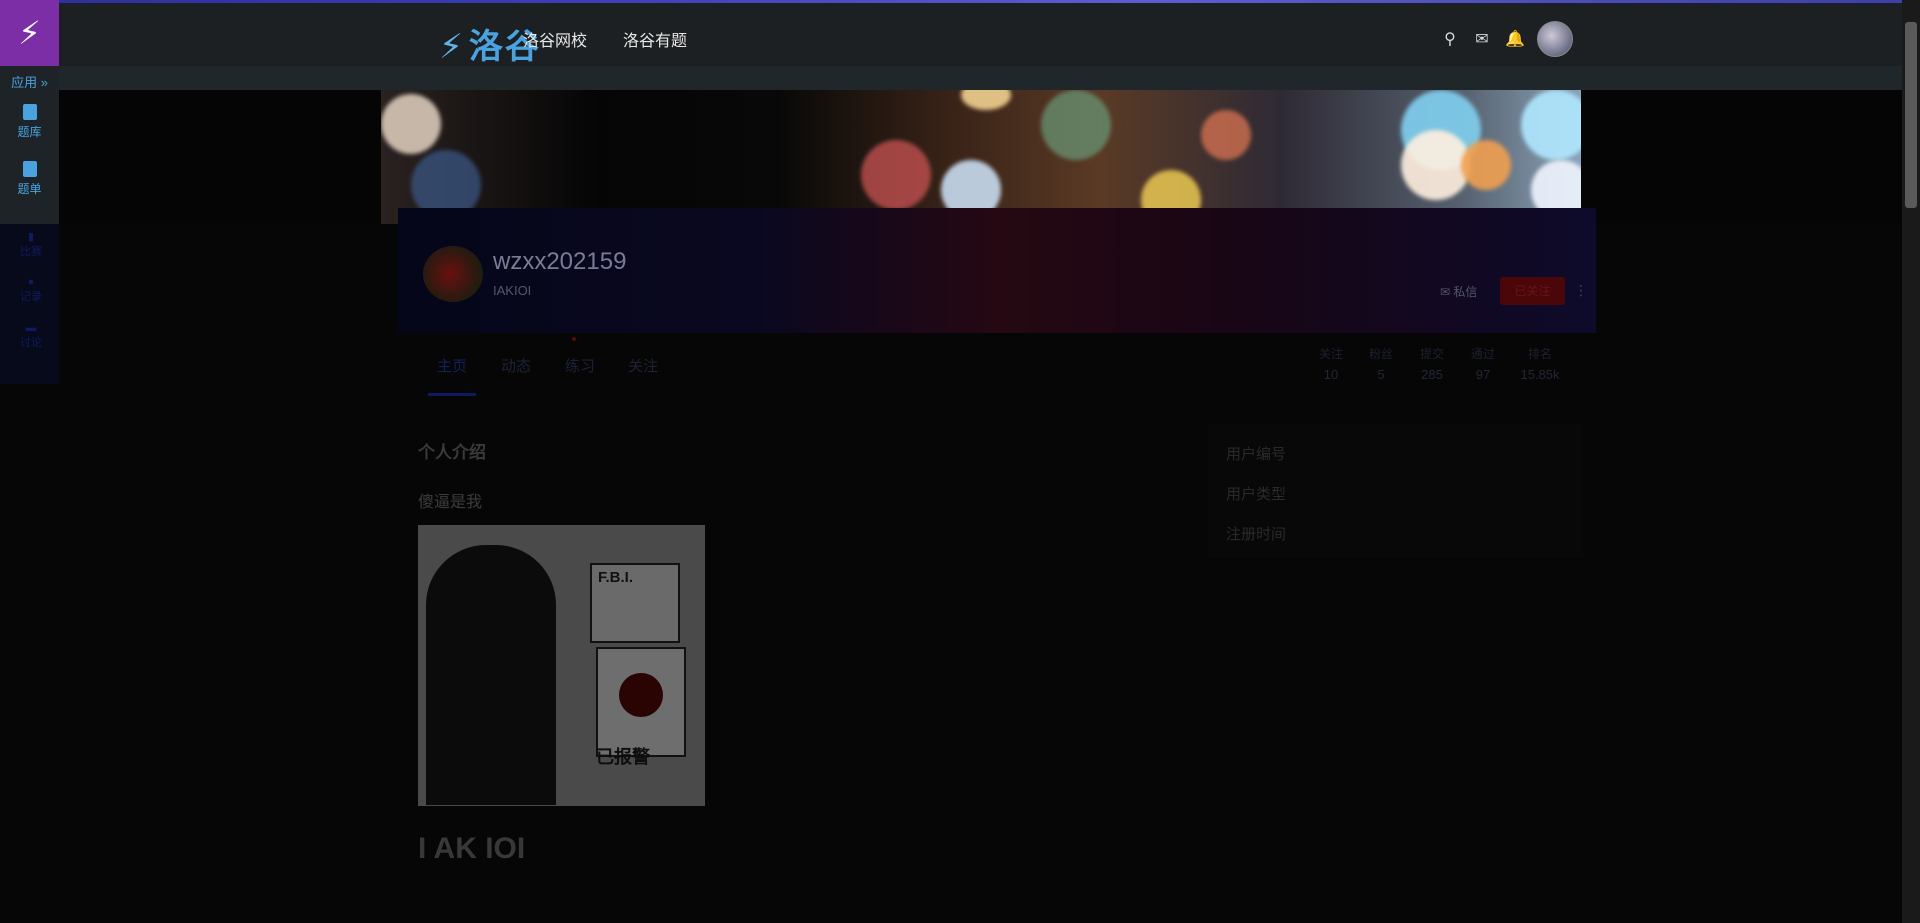 This screenshot has width=1920, height=923. I want to click on stat-value: 15.85k, so click(1540, 374).